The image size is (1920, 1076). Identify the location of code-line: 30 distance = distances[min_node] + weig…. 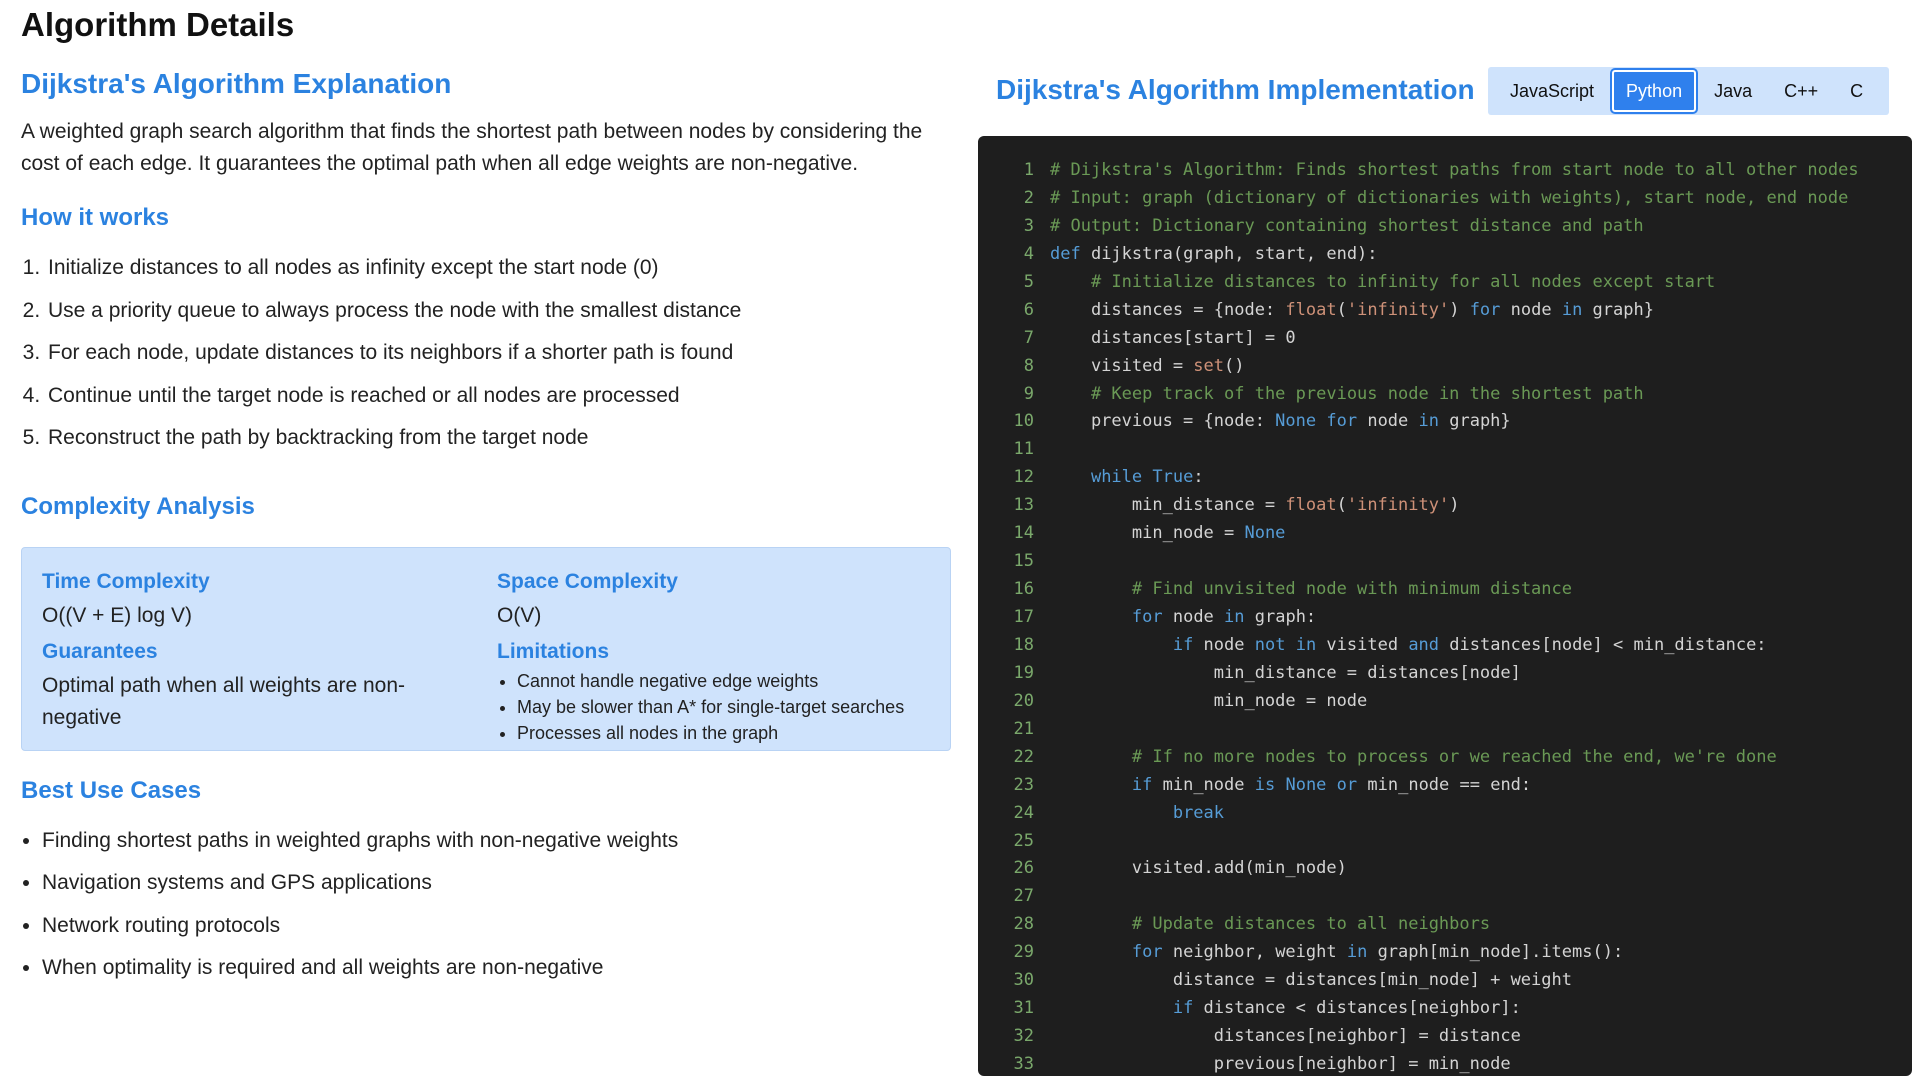
(1445, 981).